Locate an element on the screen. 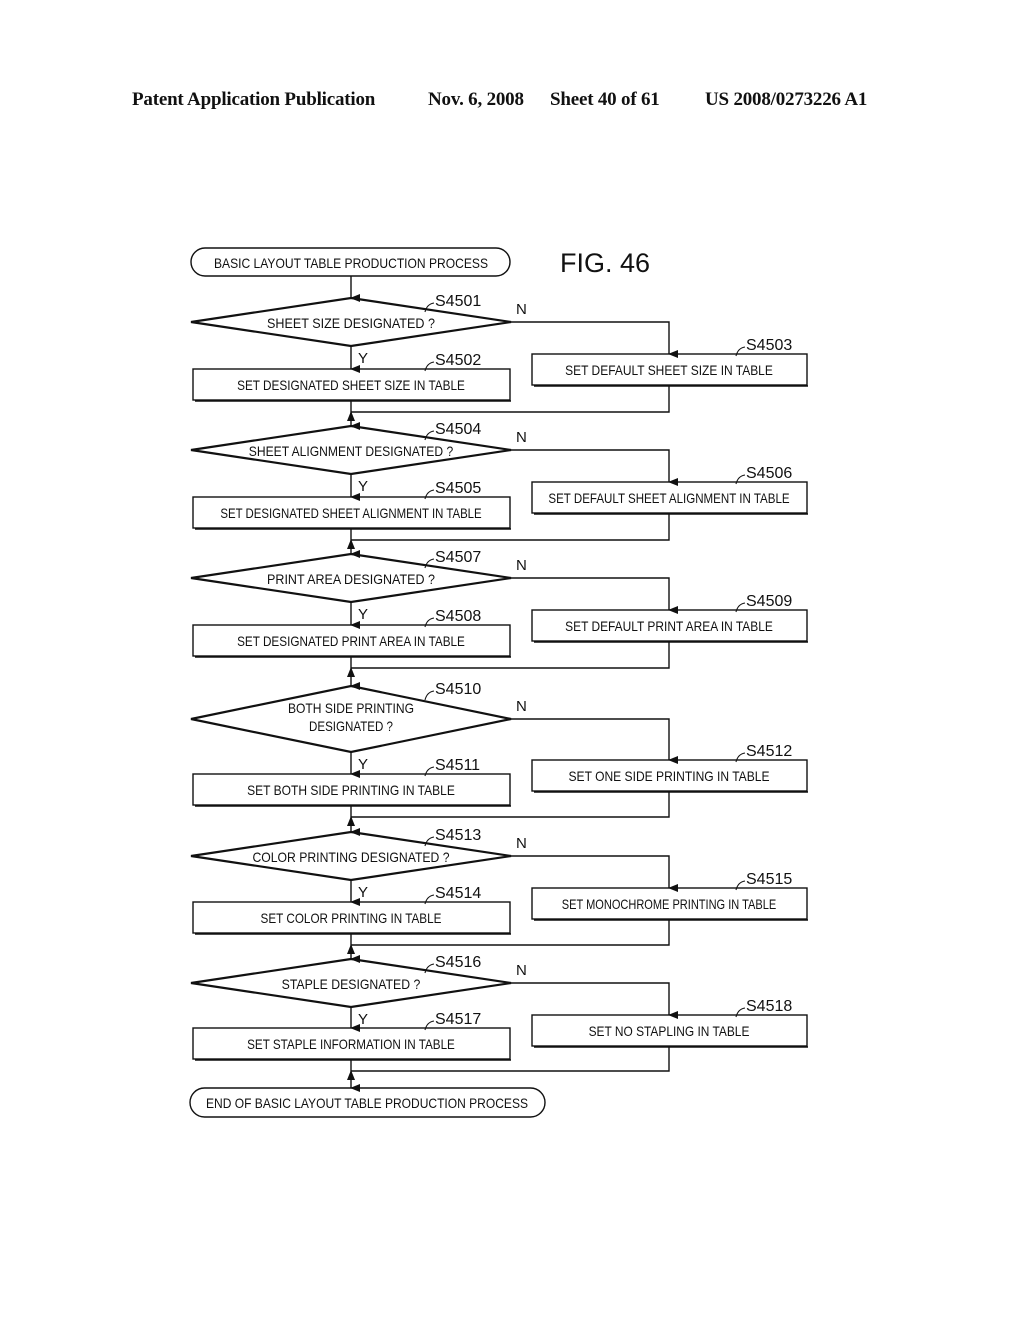 The height and width of the screenshot is (1320, 1024). designated-step-label: SET DESIGNATED SHEET SIZE IN TABLE is located at coordinates (351, 385).